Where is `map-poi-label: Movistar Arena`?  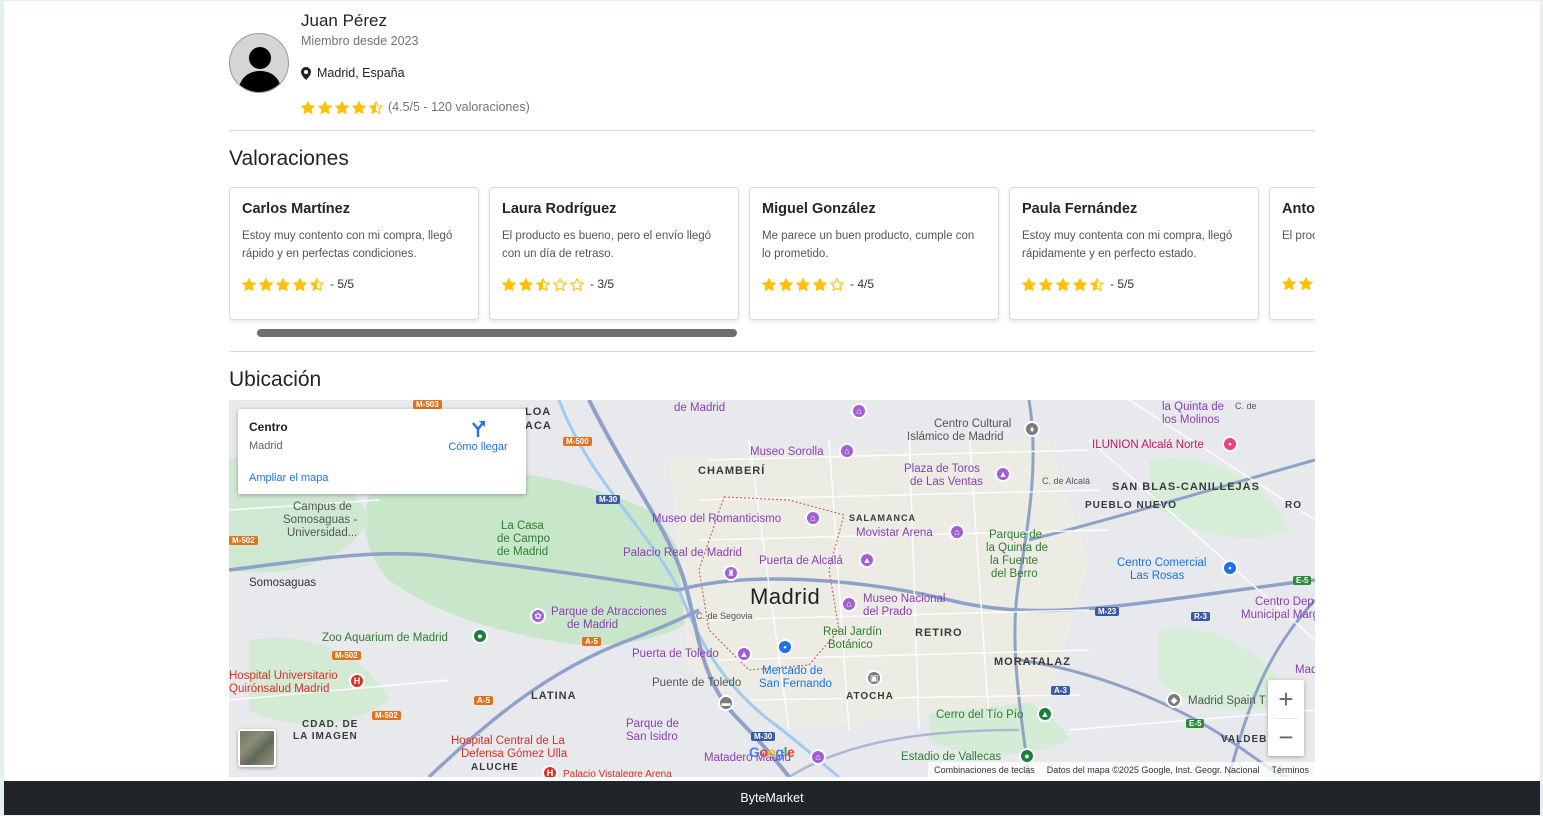
map-poi-label: Movistar Arena is located at coordinates (894, 533).